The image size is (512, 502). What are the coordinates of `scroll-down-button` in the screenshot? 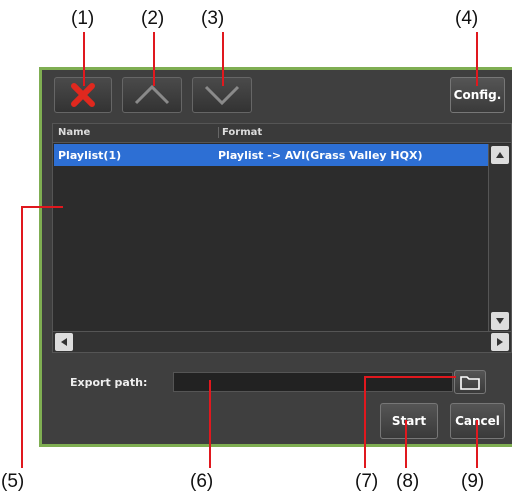 It's located at (500, 321).